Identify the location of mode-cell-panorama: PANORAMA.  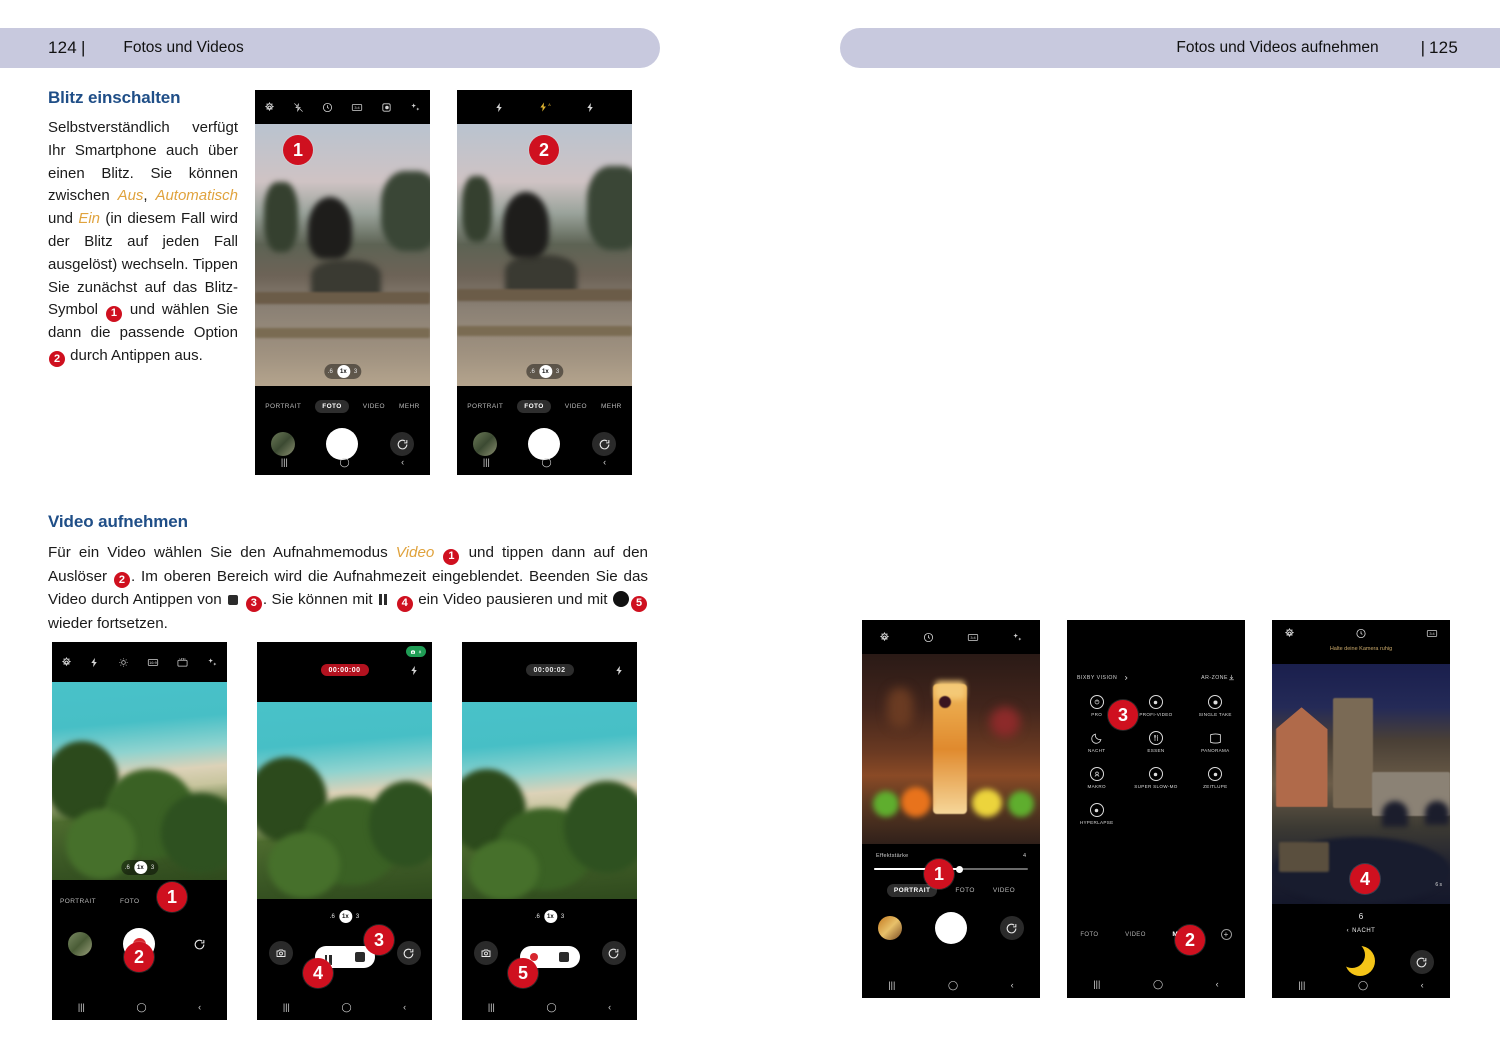
(1215, 742).